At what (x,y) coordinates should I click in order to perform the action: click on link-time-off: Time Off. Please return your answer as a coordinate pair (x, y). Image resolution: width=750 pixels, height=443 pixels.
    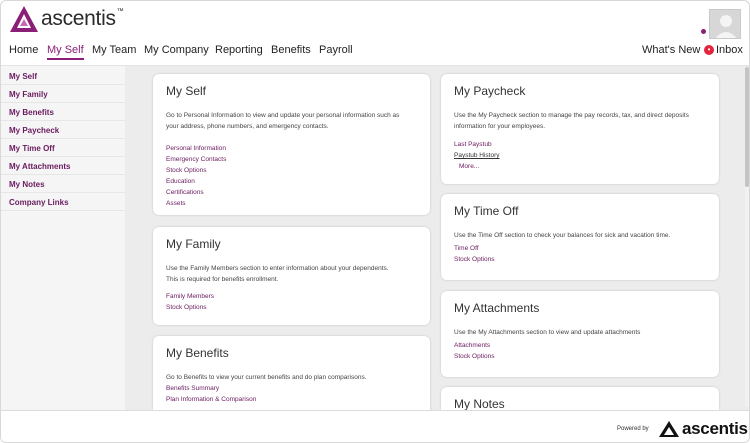
    Looking at the image, I should click on (466, 248).